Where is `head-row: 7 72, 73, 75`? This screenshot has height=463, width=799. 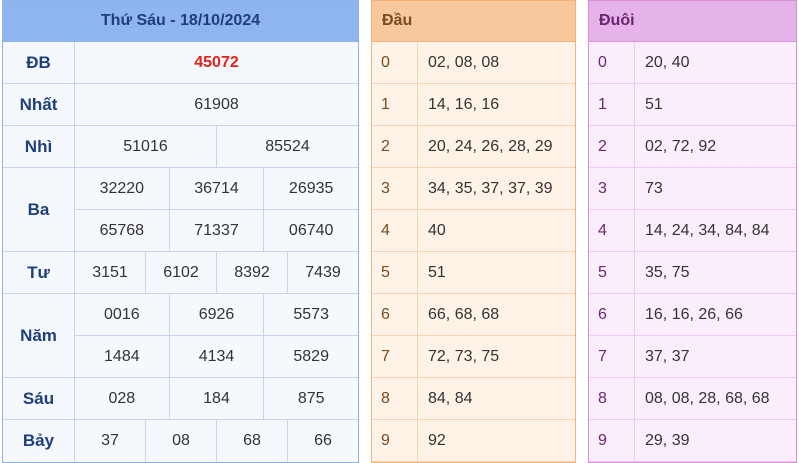 head-row: 7 72, 73, 75 is located at coordinates (473, 357).